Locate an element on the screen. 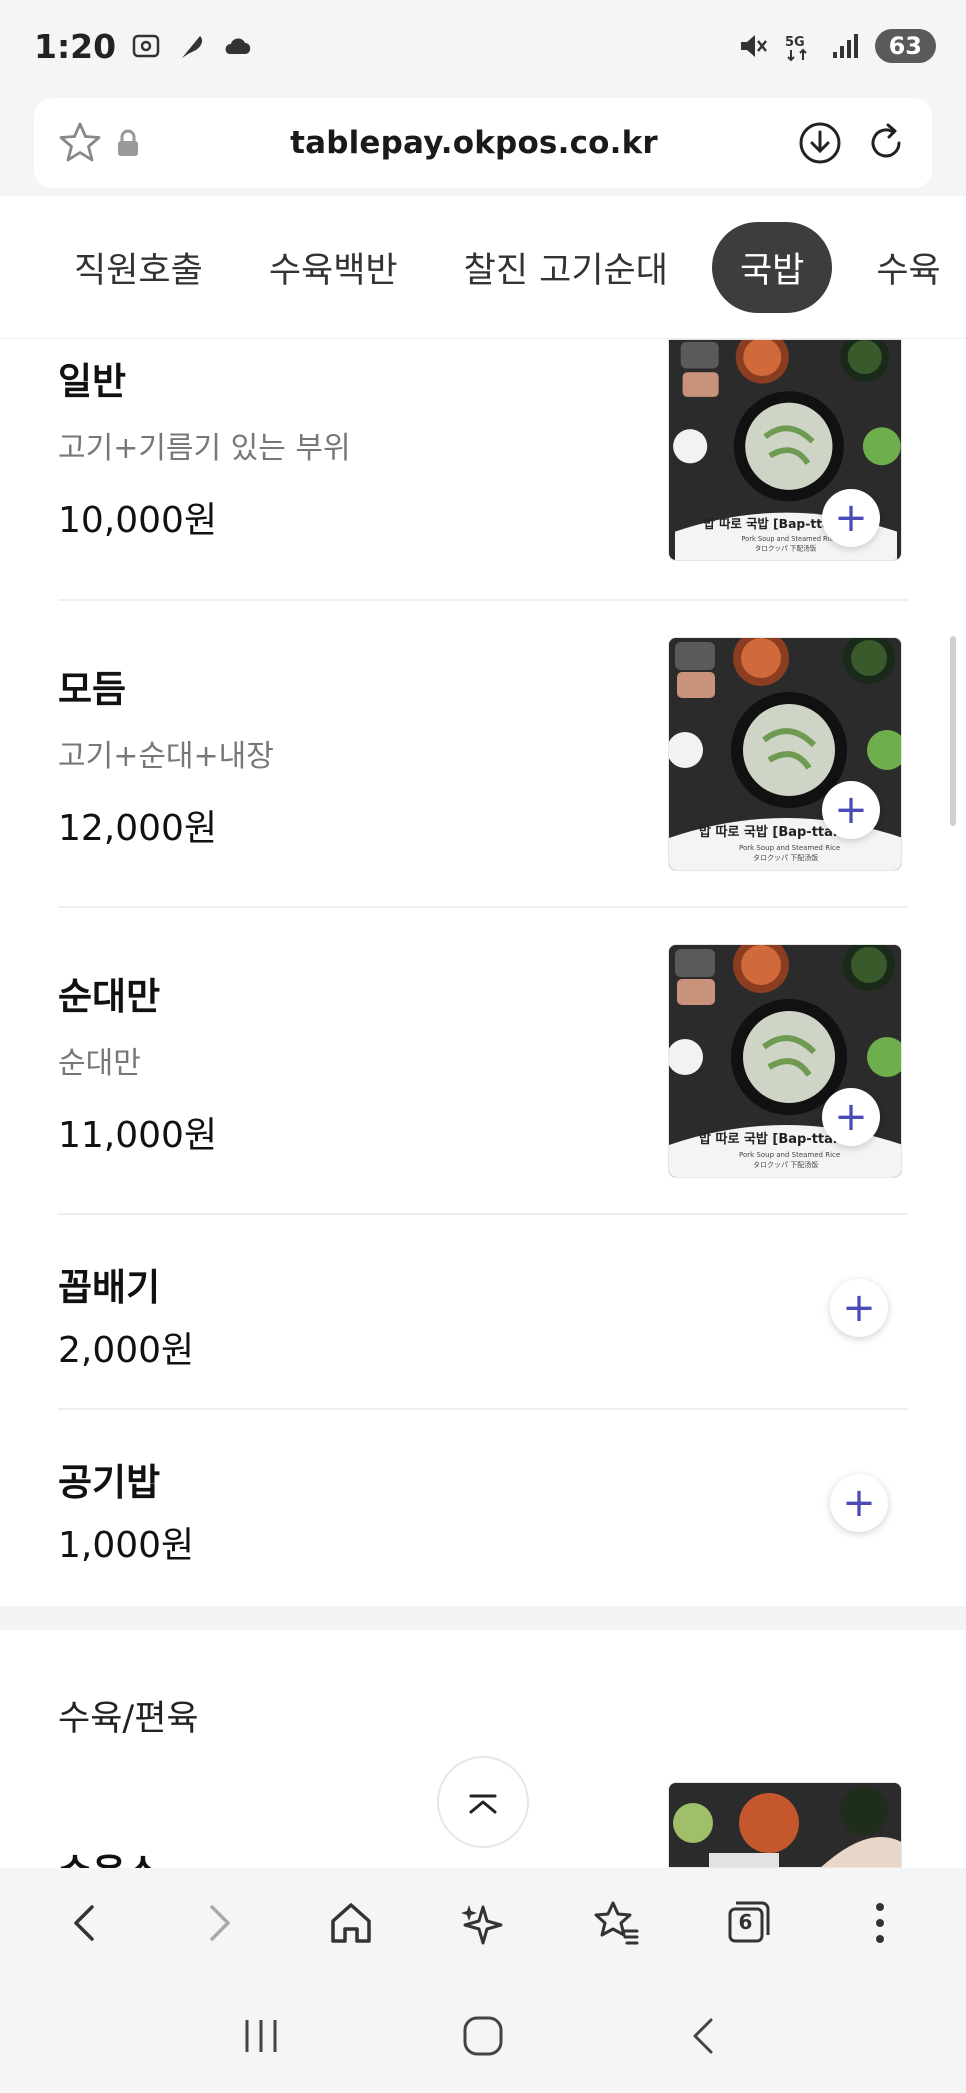  tab-staff-call: 직원호출 is located at coordinates (138, 267).